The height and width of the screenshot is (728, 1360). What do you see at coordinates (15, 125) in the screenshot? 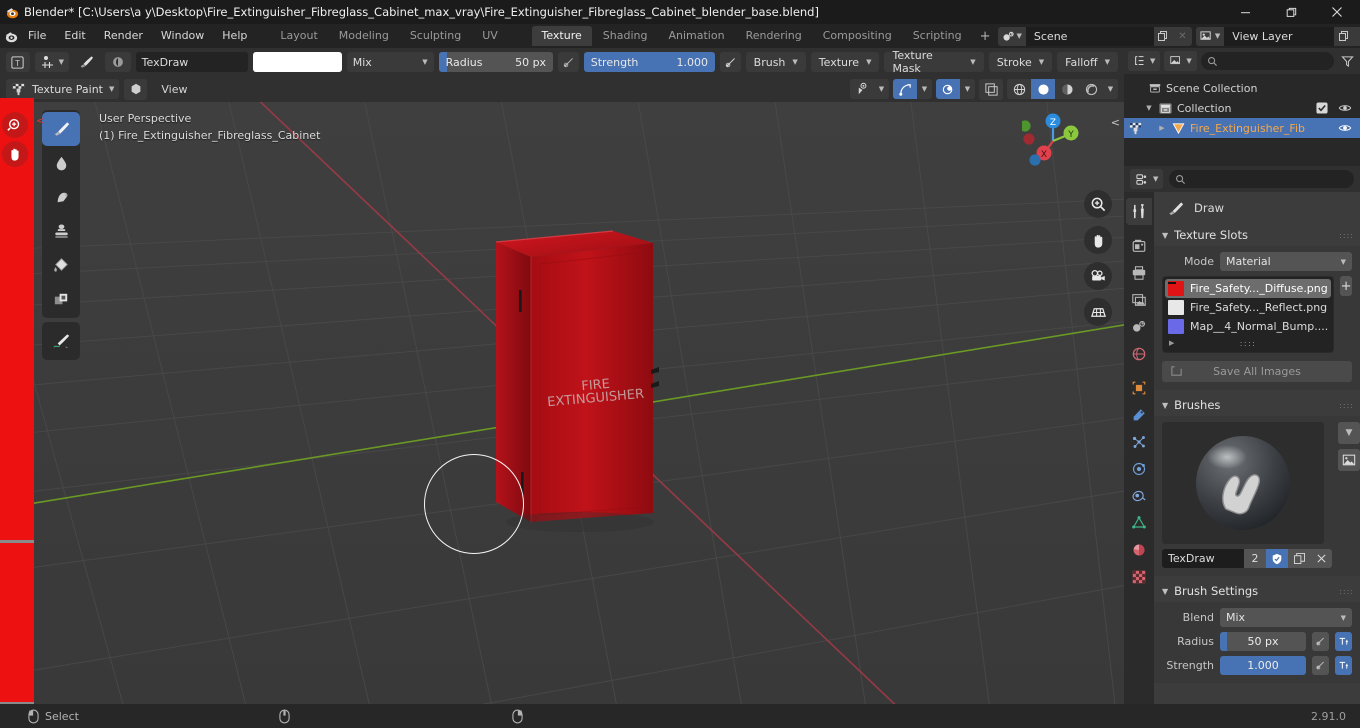
I see `overlay-zoom-icon` at bounding box center [15, 125].